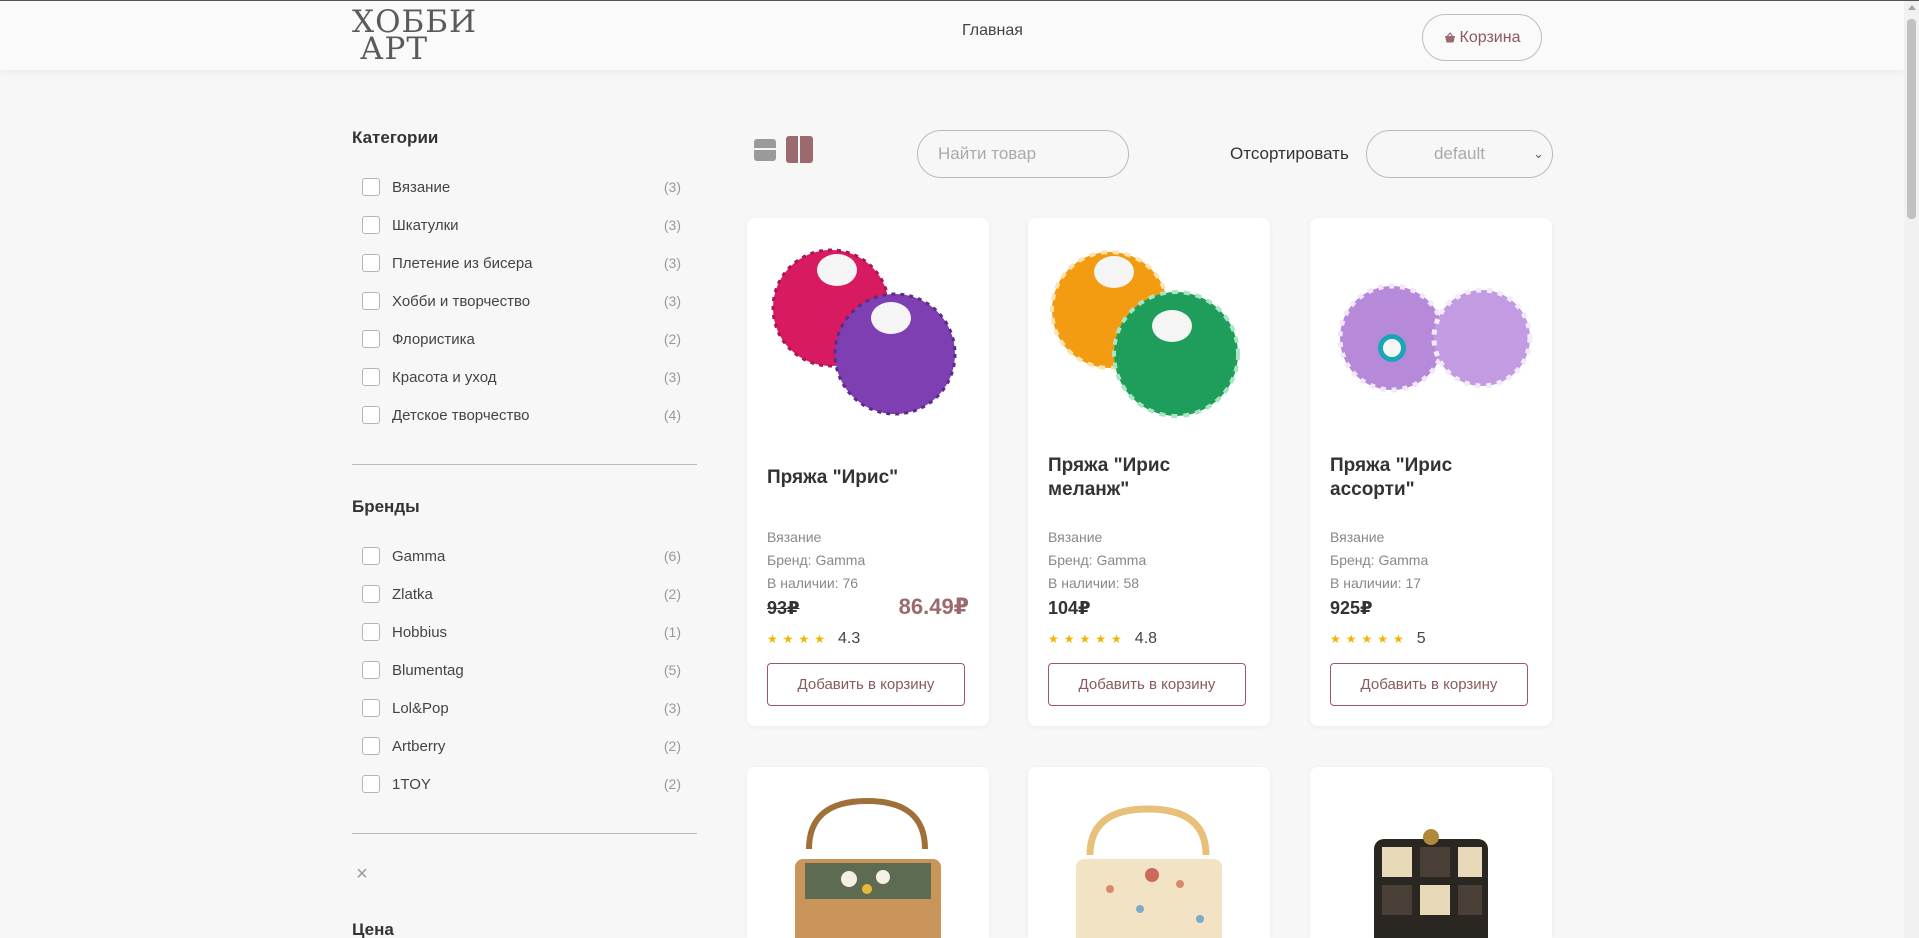  What do you see at coordinates (1289, 153) in the screenshot?
I see `sort-label: Отсортировать` at bounding box center [1289, 153].